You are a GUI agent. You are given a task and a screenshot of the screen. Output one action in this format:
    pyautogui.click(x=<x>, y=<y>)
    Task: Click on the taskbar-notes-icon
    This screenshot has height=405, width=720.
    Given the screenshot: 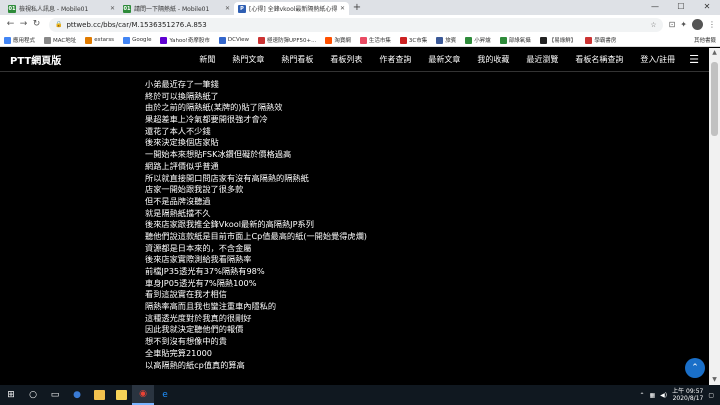 What is the action you would take?
    pyautogui.click(x=121, y=395)
    